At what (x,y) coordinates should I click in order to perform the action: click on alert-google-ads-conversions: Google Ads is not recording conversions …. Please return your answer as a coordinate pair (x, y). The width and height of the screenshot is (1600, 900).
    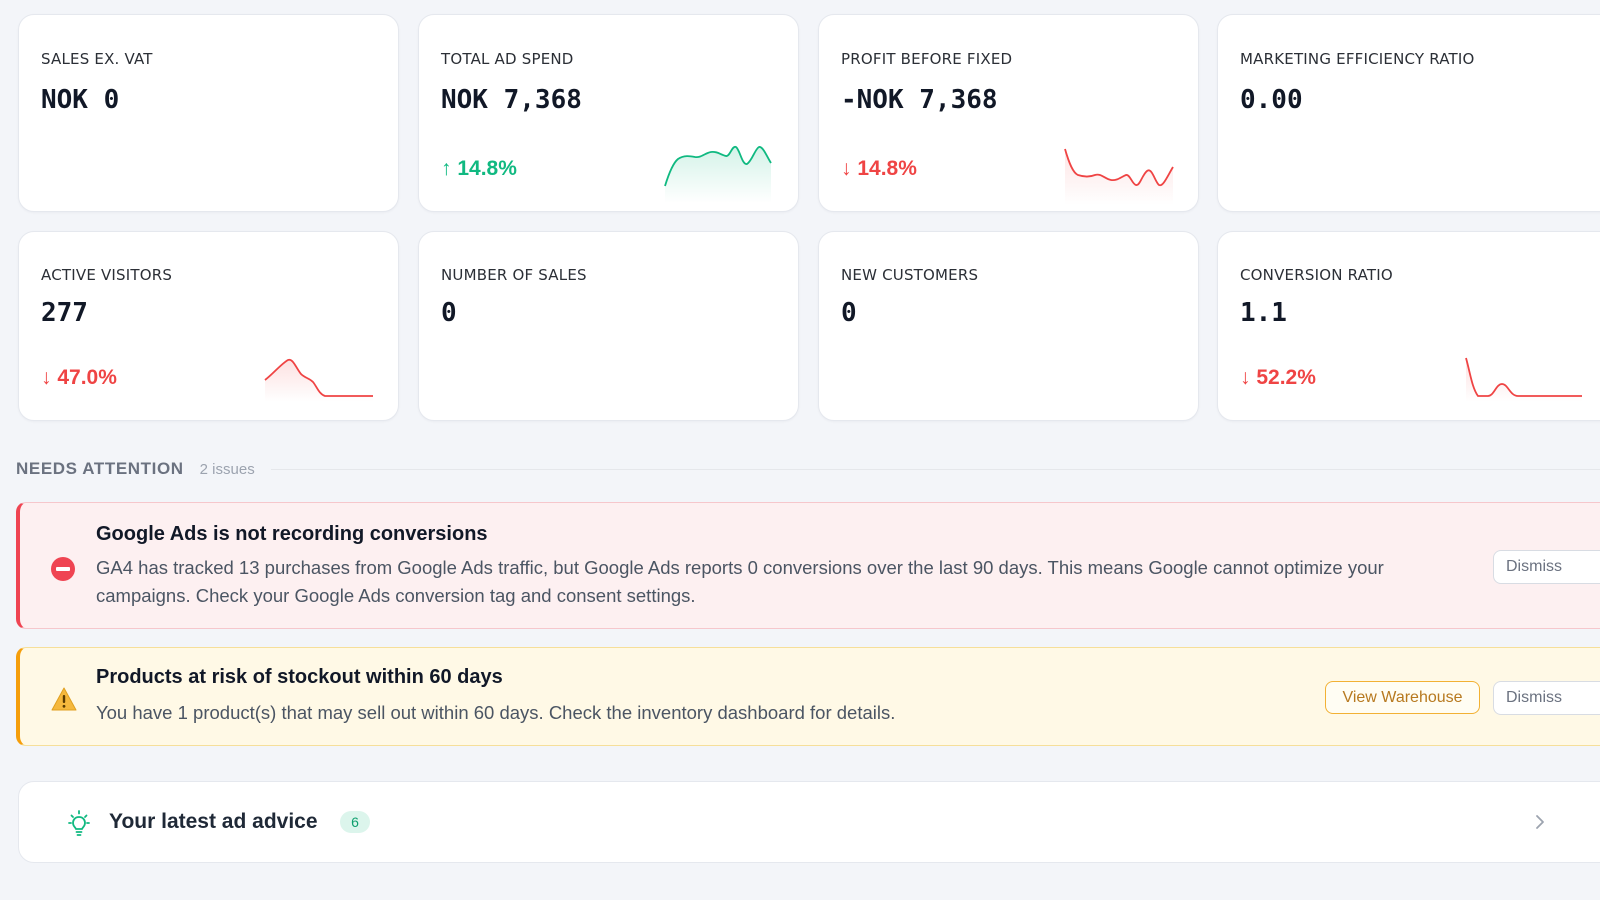
    Looking at the image, I should click on (808, 565).